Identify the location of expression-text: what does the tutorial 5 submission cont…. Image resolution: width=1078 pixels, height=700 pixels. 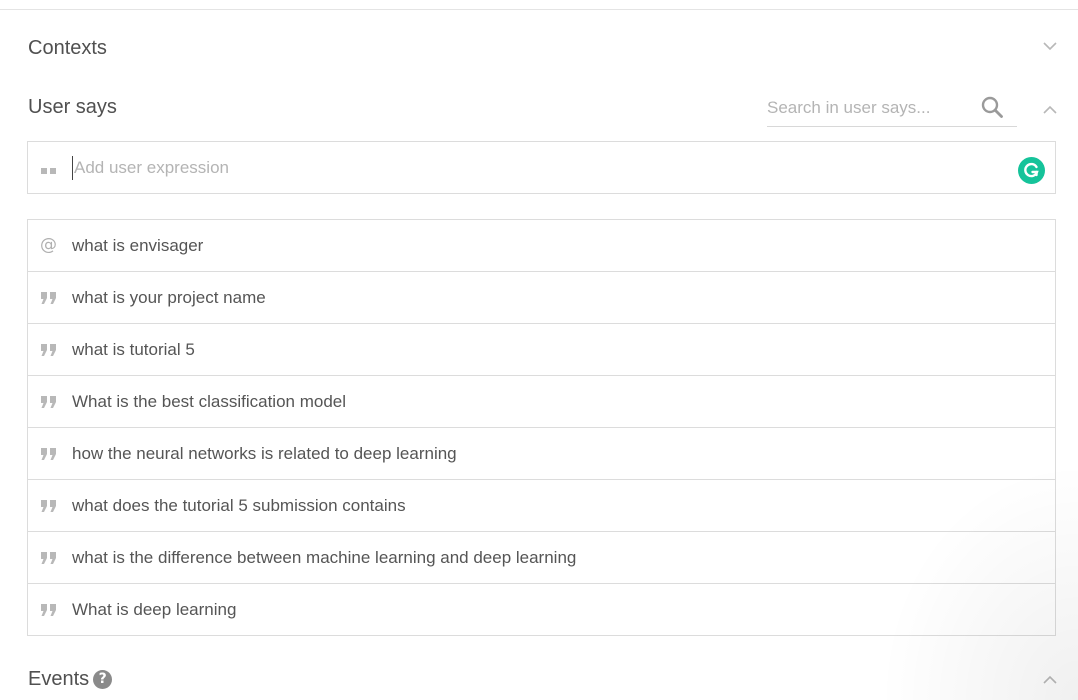
(239, 506).